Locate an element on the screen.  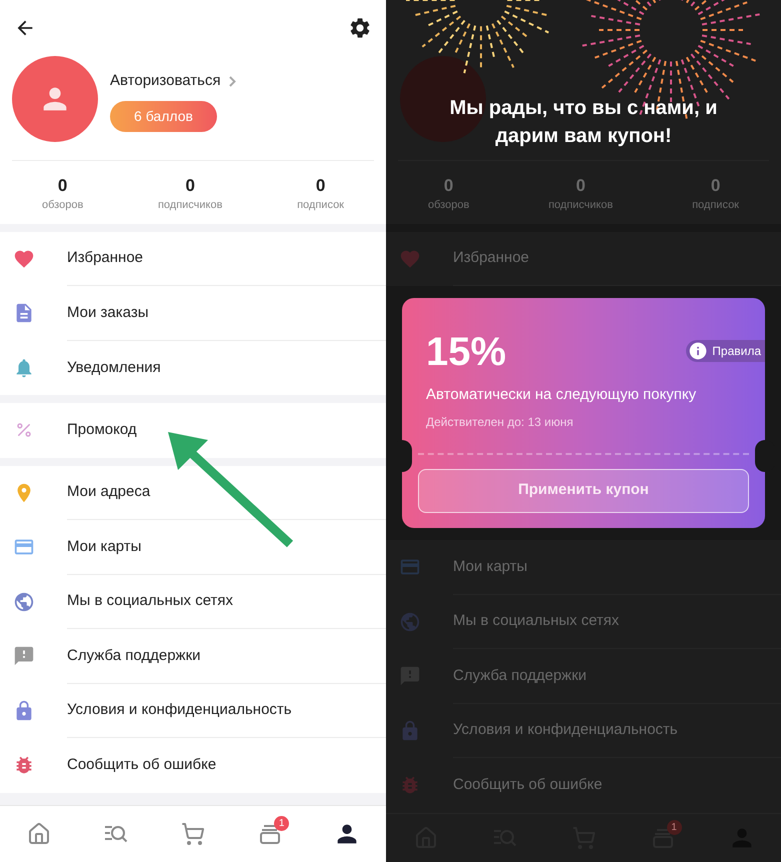
headline: Мы рады, что вы с нами, и дарим вам купон! is located at coordinates (583, 122).